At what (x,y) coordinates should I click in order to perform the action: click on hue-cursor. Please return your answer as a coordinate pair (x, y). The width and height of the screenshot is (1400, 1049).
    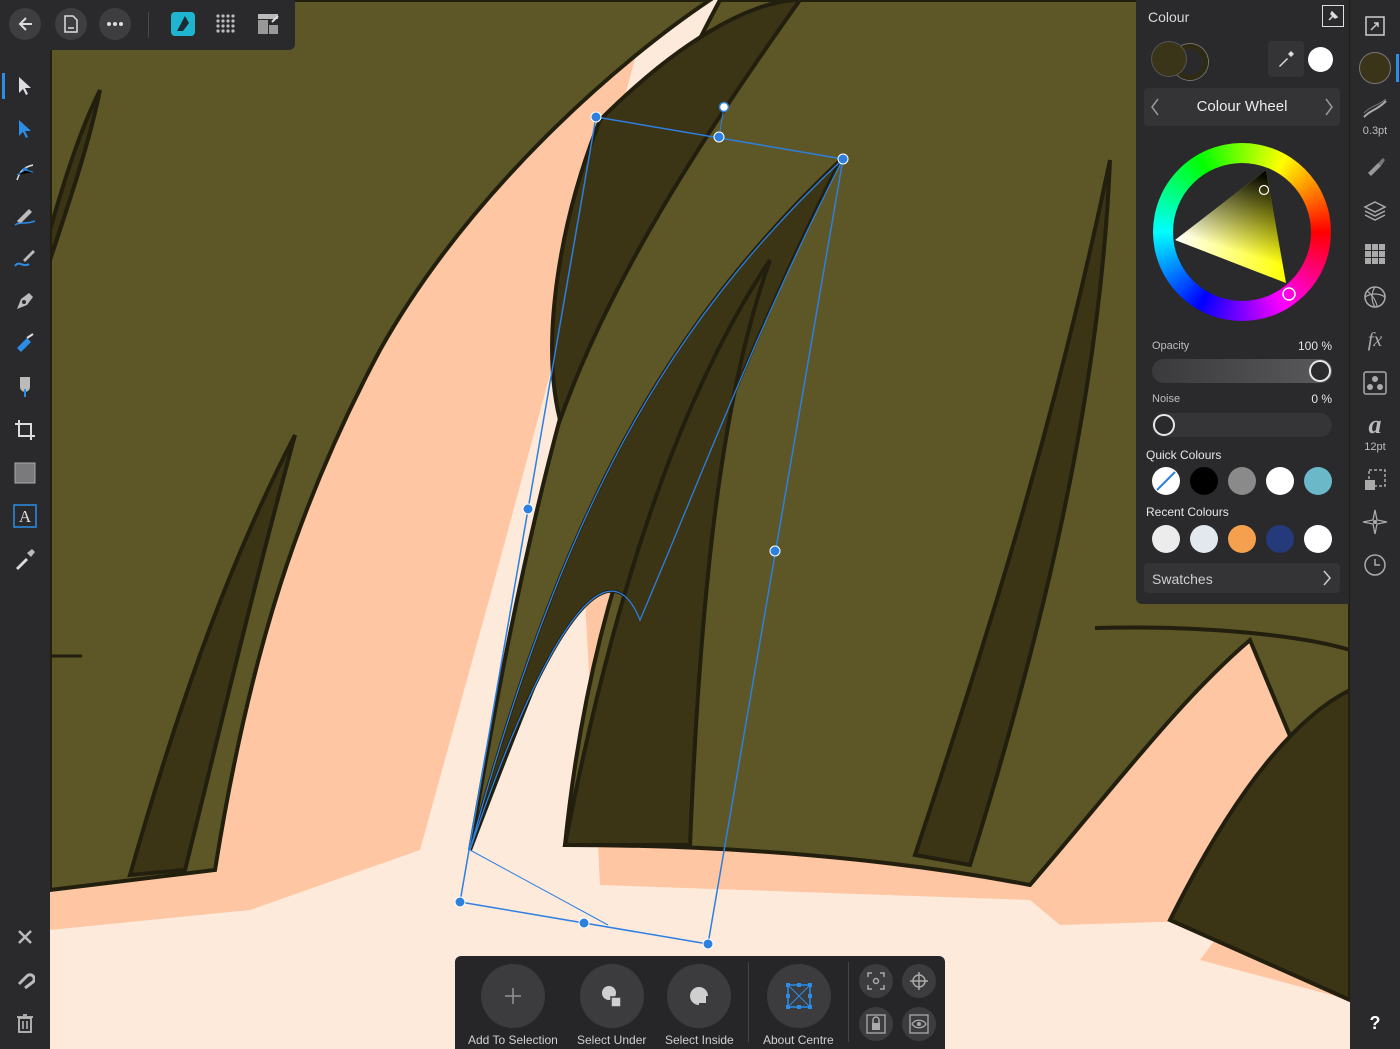
    Looking at the image, I should click on (1289, 294).